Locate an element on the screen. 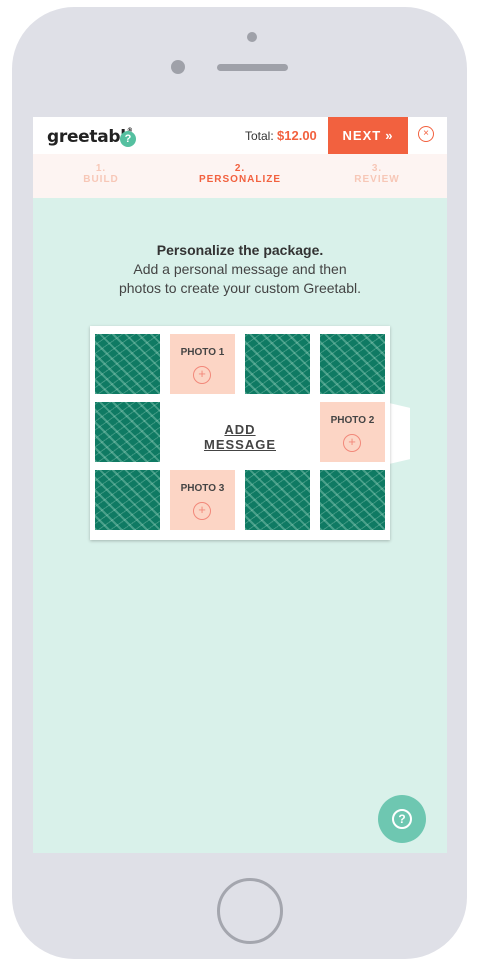  step-label: BUILD is located at coordinates (101, 179).